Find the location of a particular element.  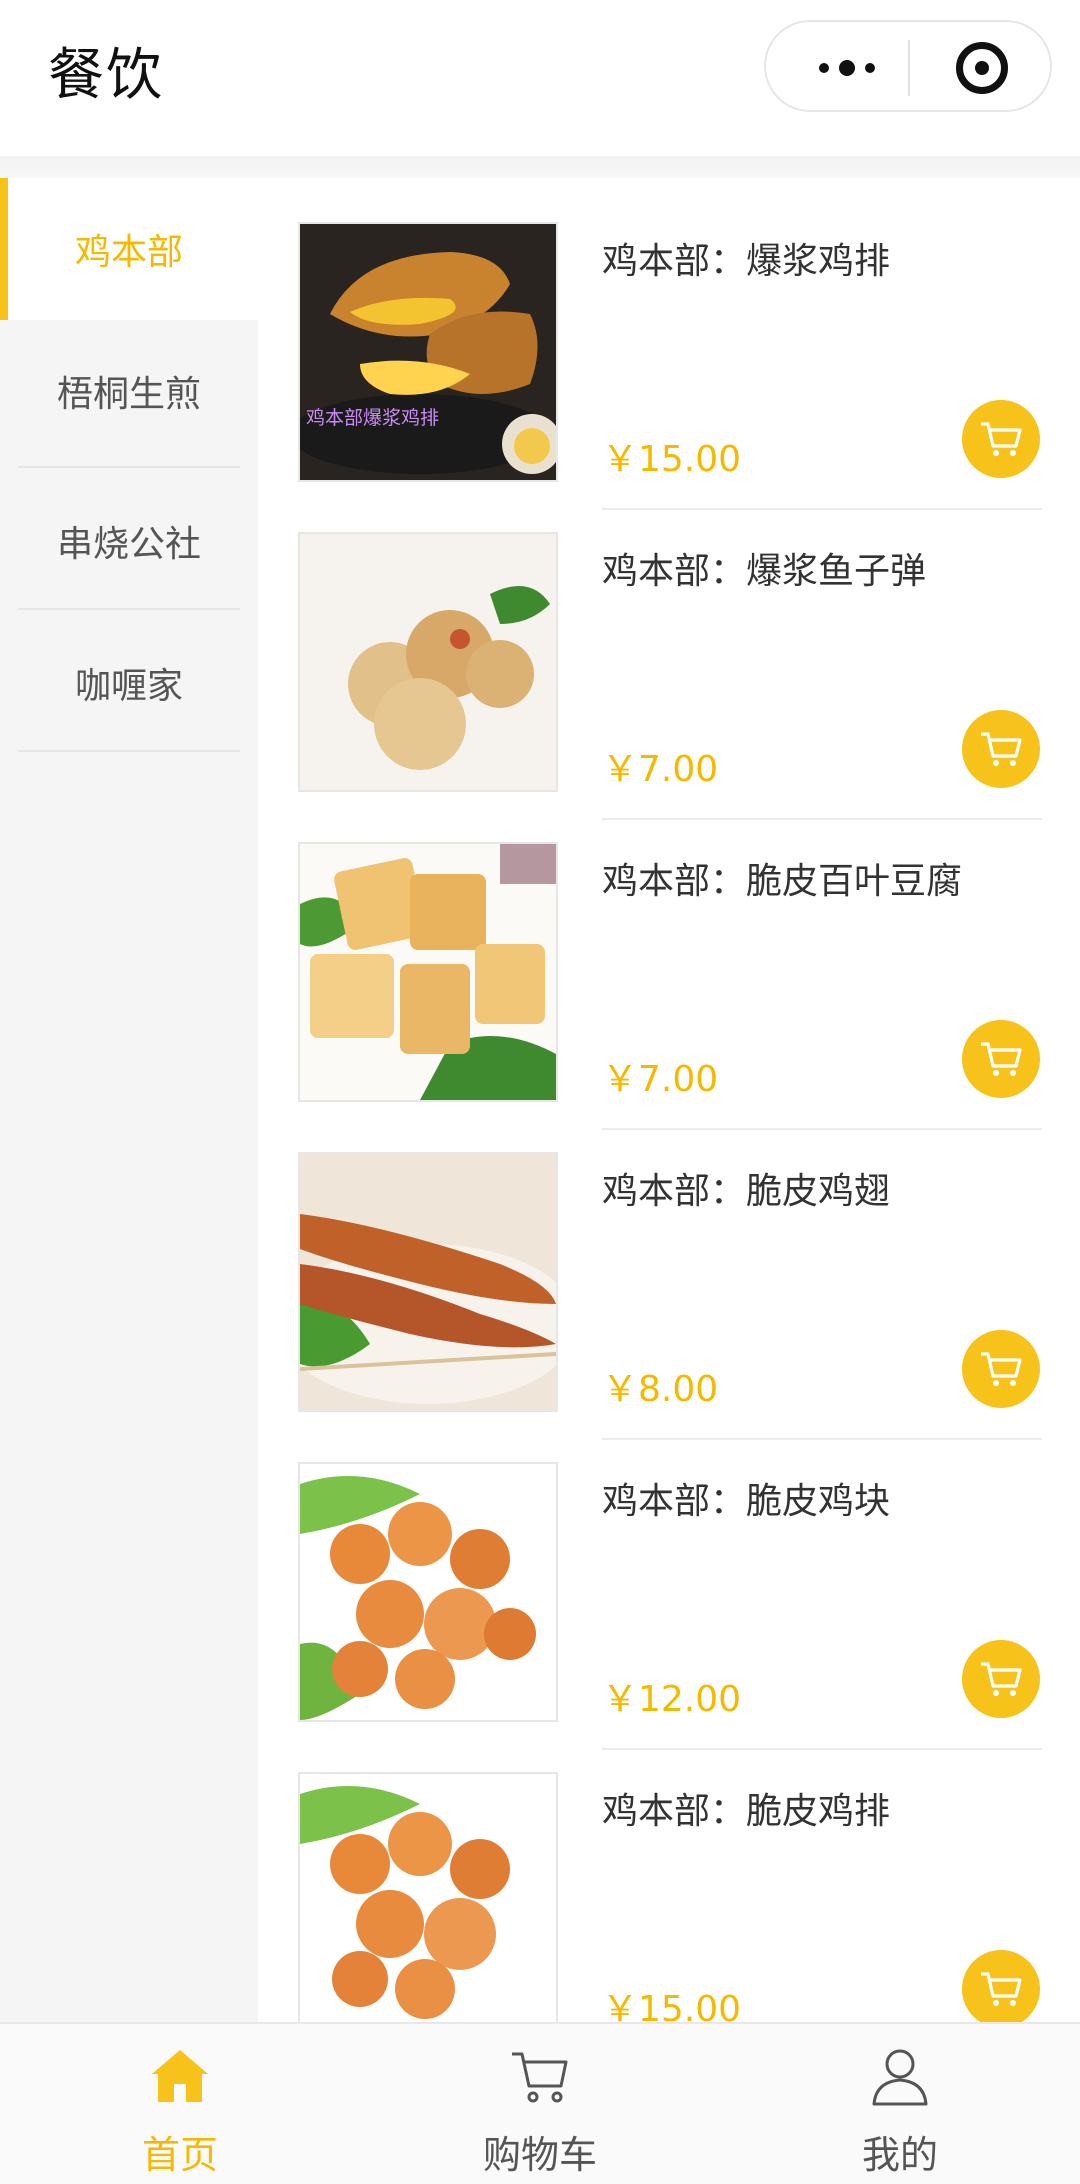

product-name: 鸡本部：爆浆鱼子弹 is located at coordinates (764, 571).